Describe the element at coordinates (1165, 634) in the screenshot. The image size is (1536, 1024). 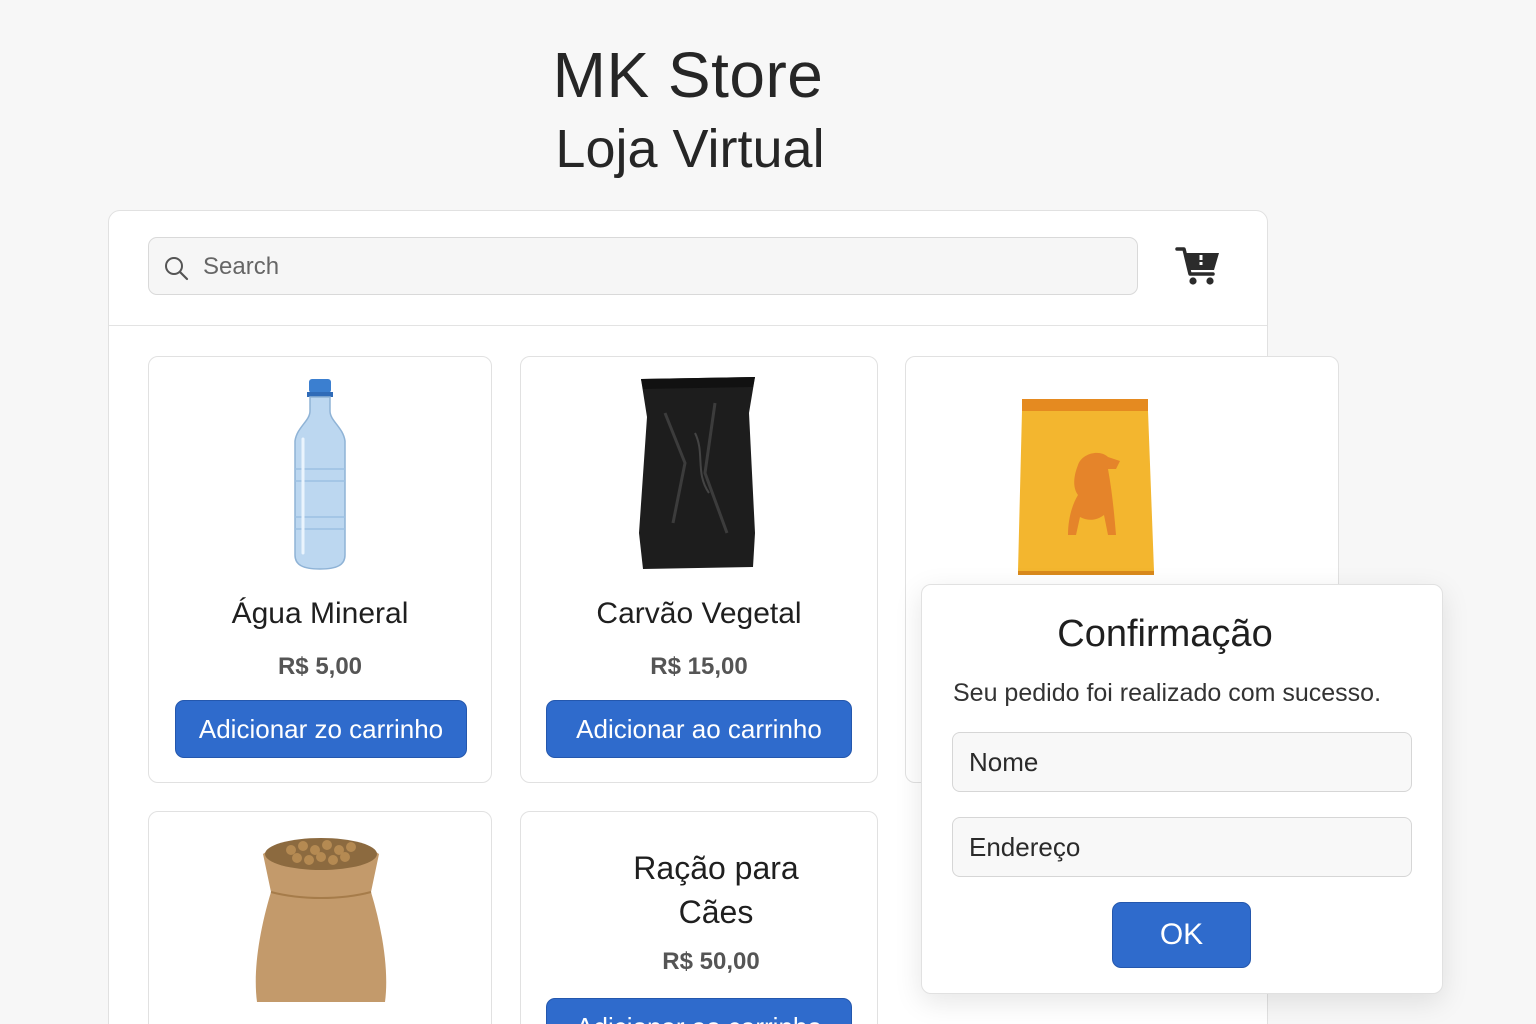
I see `modal-title: Confirmação` at that location.